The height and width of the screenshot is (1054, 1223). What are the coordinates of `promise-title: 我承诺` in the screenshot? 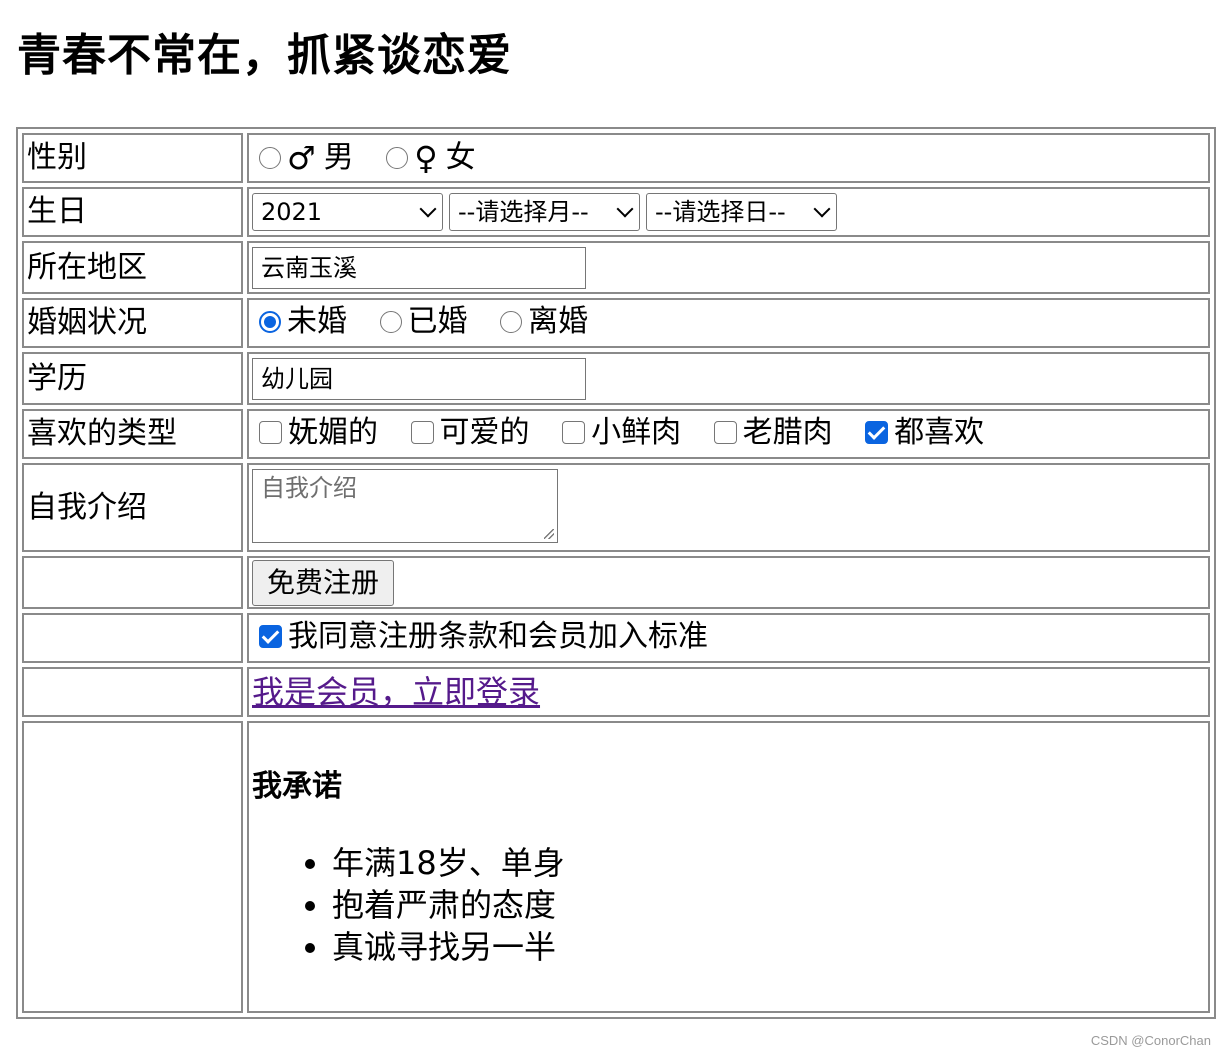 It's located at (297, 786).